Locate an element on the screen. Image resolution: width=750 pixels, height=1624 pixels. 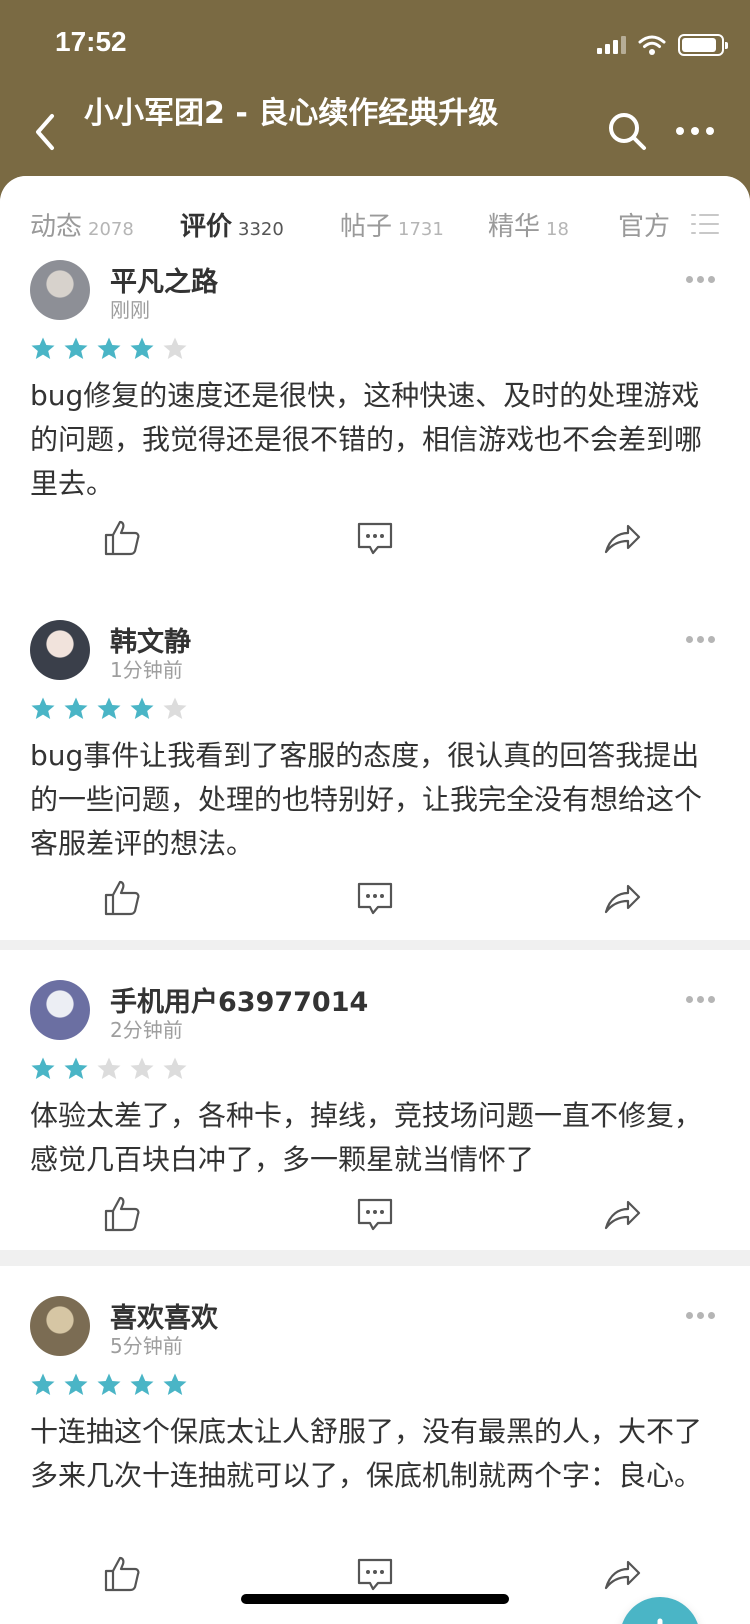
status-icons is located at coordinates (662, 45).